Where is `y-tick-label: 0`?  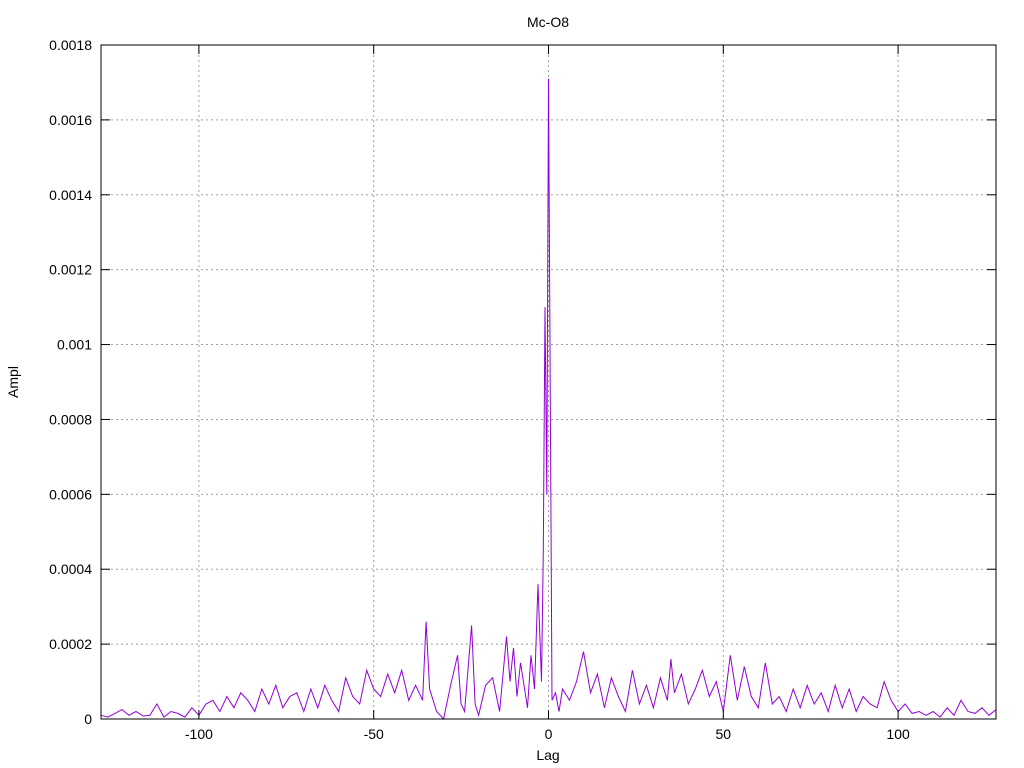 y-tick-label: 0 is located at coordinates (88, 719).